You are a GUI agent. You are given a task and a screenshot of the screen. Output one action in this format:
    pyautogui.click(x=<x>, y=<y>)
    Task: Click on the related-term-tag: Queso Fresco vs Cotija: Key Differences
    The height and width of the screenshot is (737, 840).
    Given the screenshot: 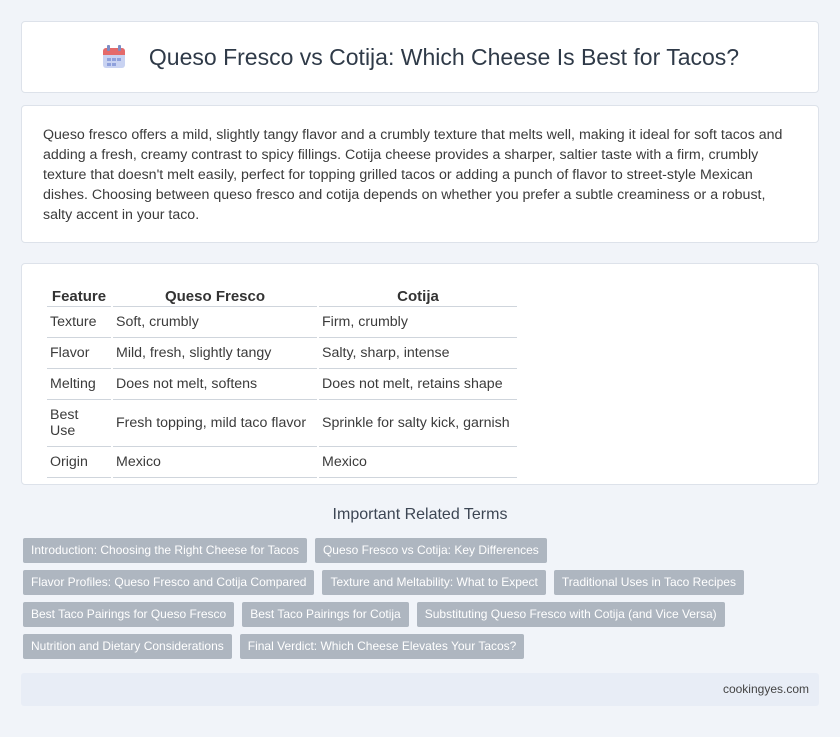 What is the action you would take?
    pyautogui.click(x=430, y=550)
    